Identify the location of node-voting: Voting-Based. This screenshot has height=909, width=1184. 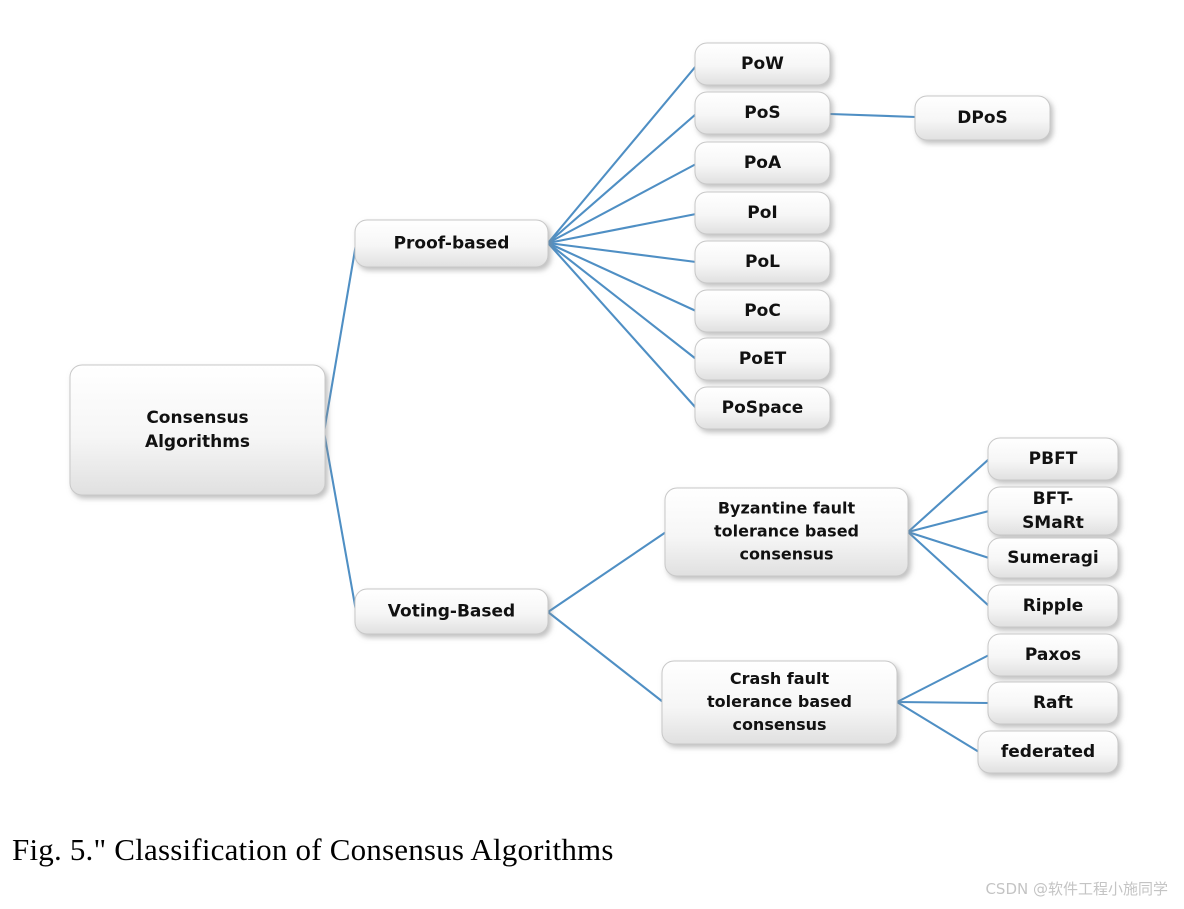
(451, 611).